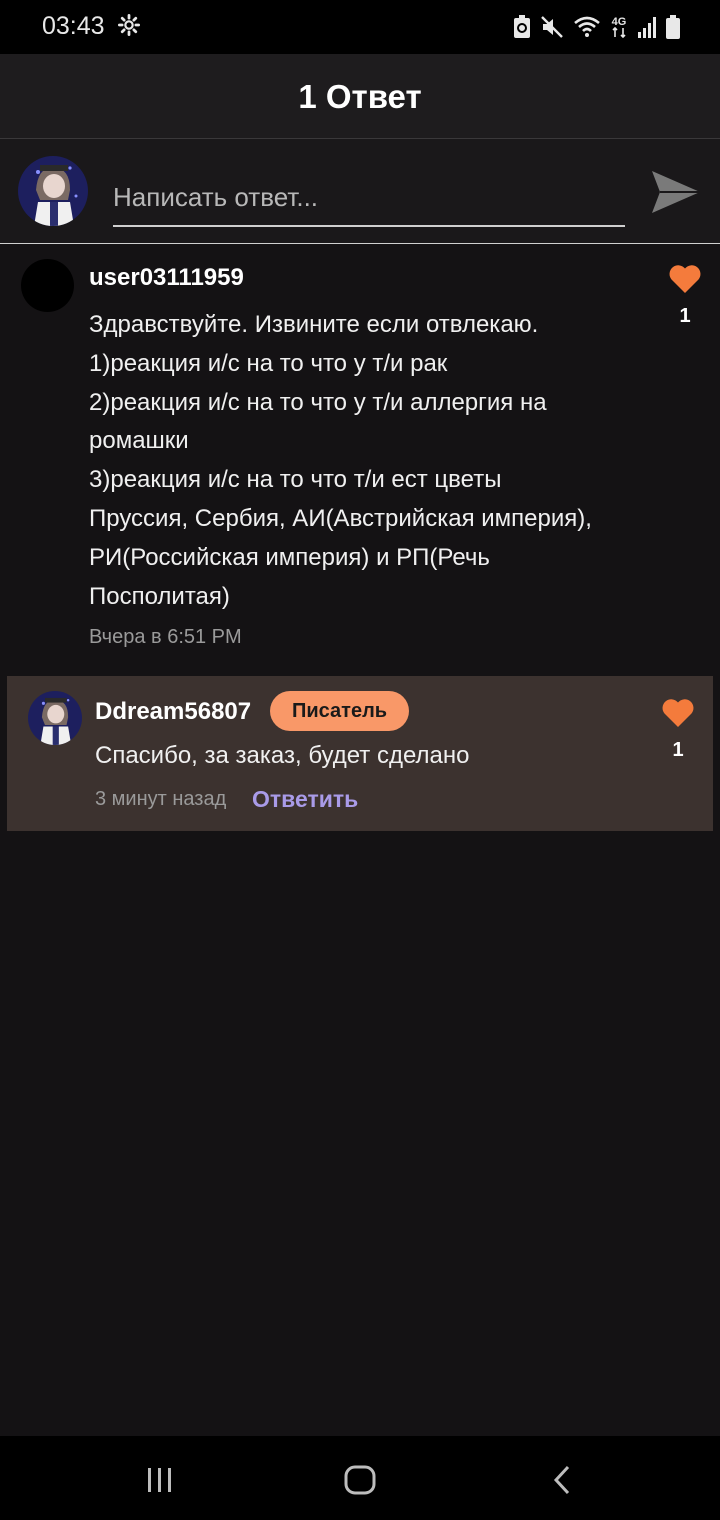 The height and width of the screenshot is (1520, 720). What do you see at coordinates (314, 324) in the screenshot?
I see `comment-line: Здравствуйте. Извините если отвлекаю.` at bounding box center [314, 324].